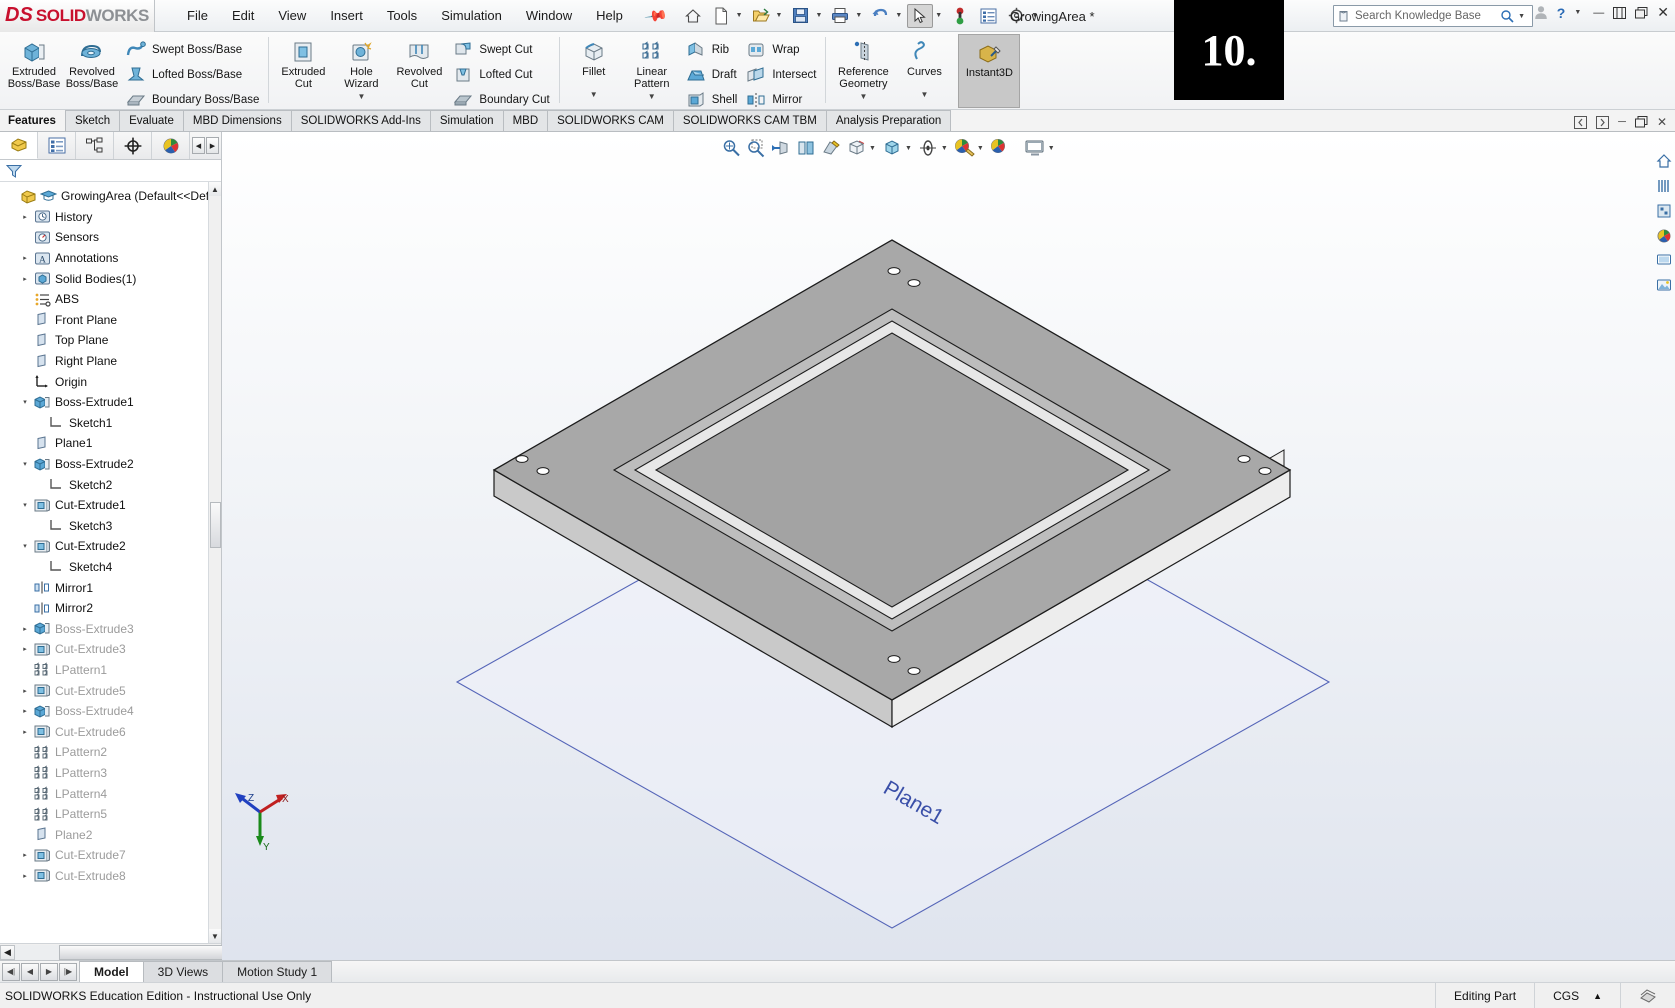  I want to click on last-sheet-icon: |▶, so click(68, 971).